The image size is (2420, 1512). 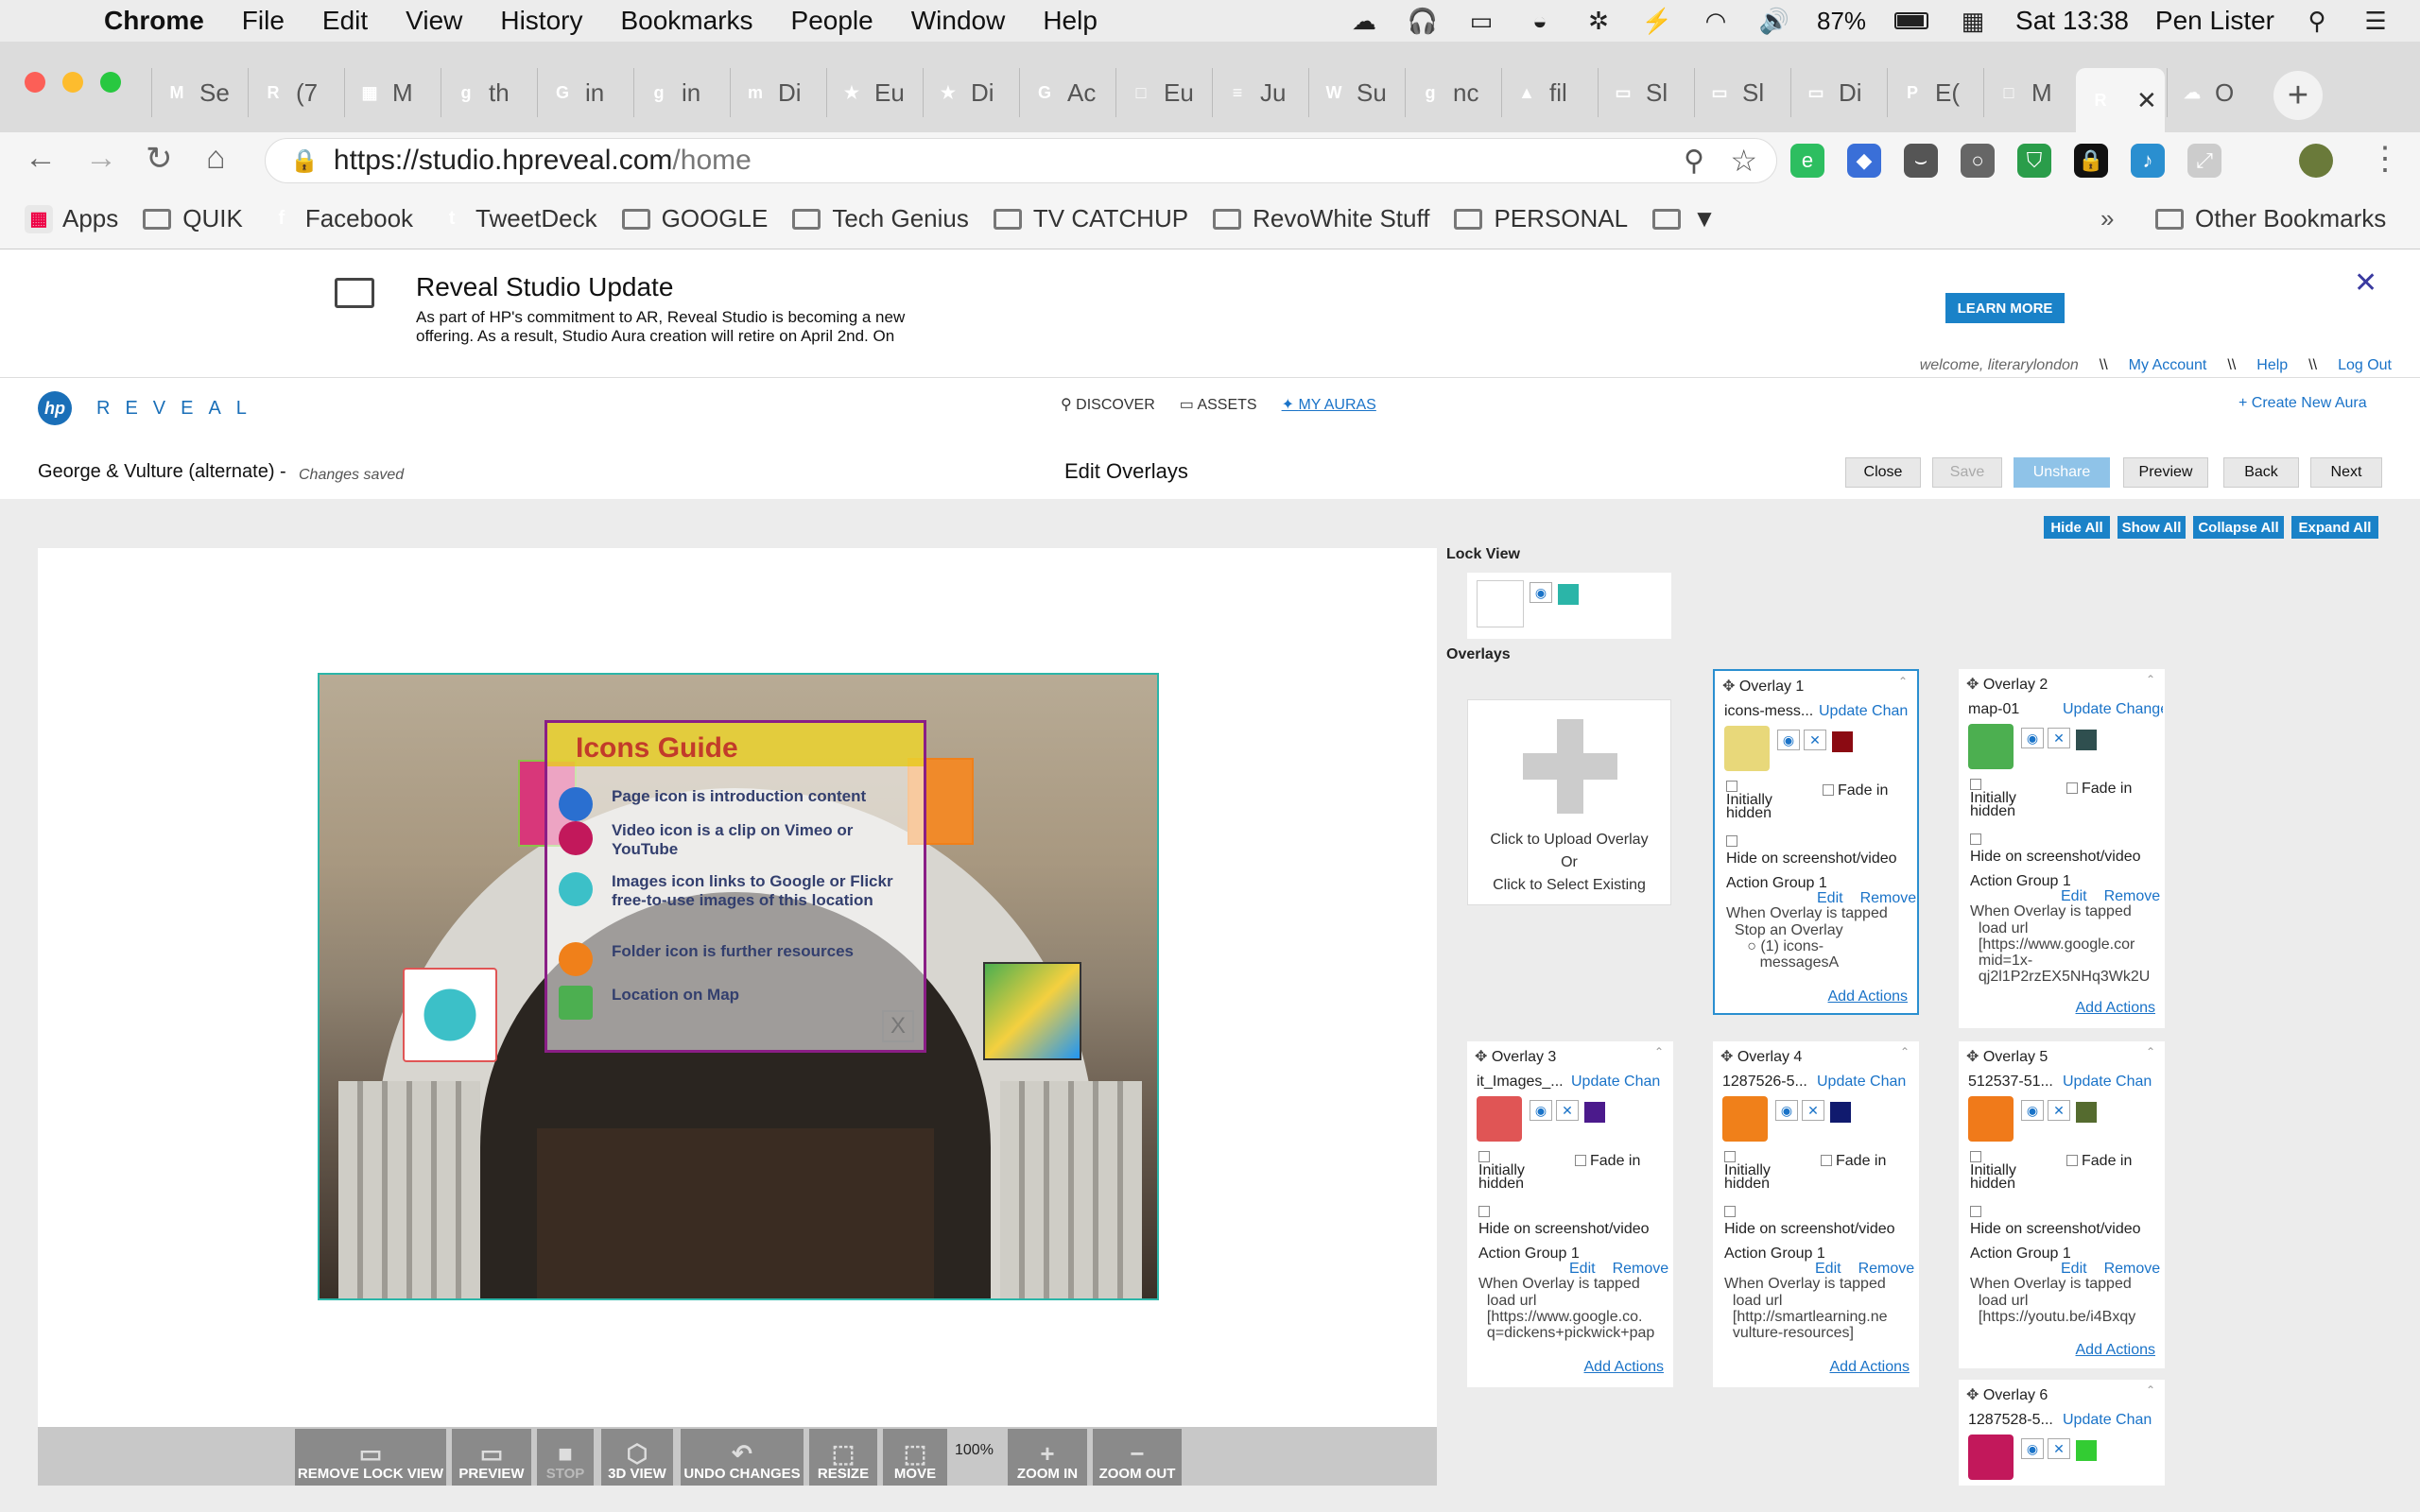 What do you see at coordinates (2272, 365) in the screenshot?
I see `help-link: Help` at bounding box center [2272, 365].